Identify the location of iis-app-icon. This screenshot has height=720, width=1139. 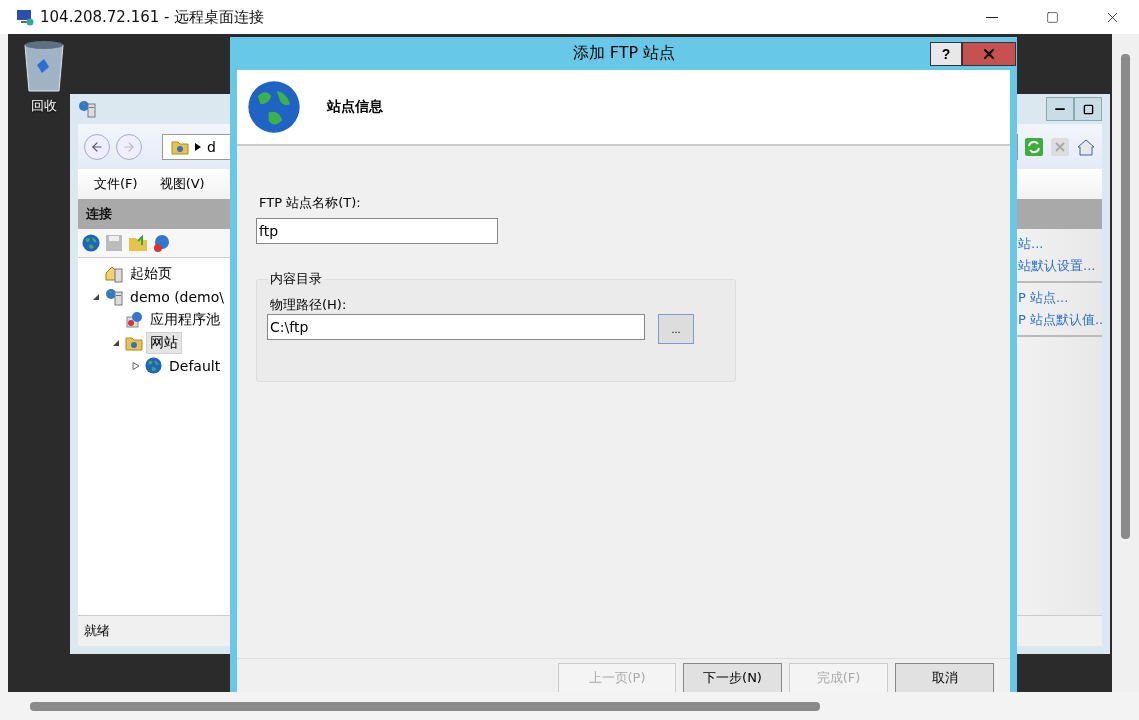
(87, 109).